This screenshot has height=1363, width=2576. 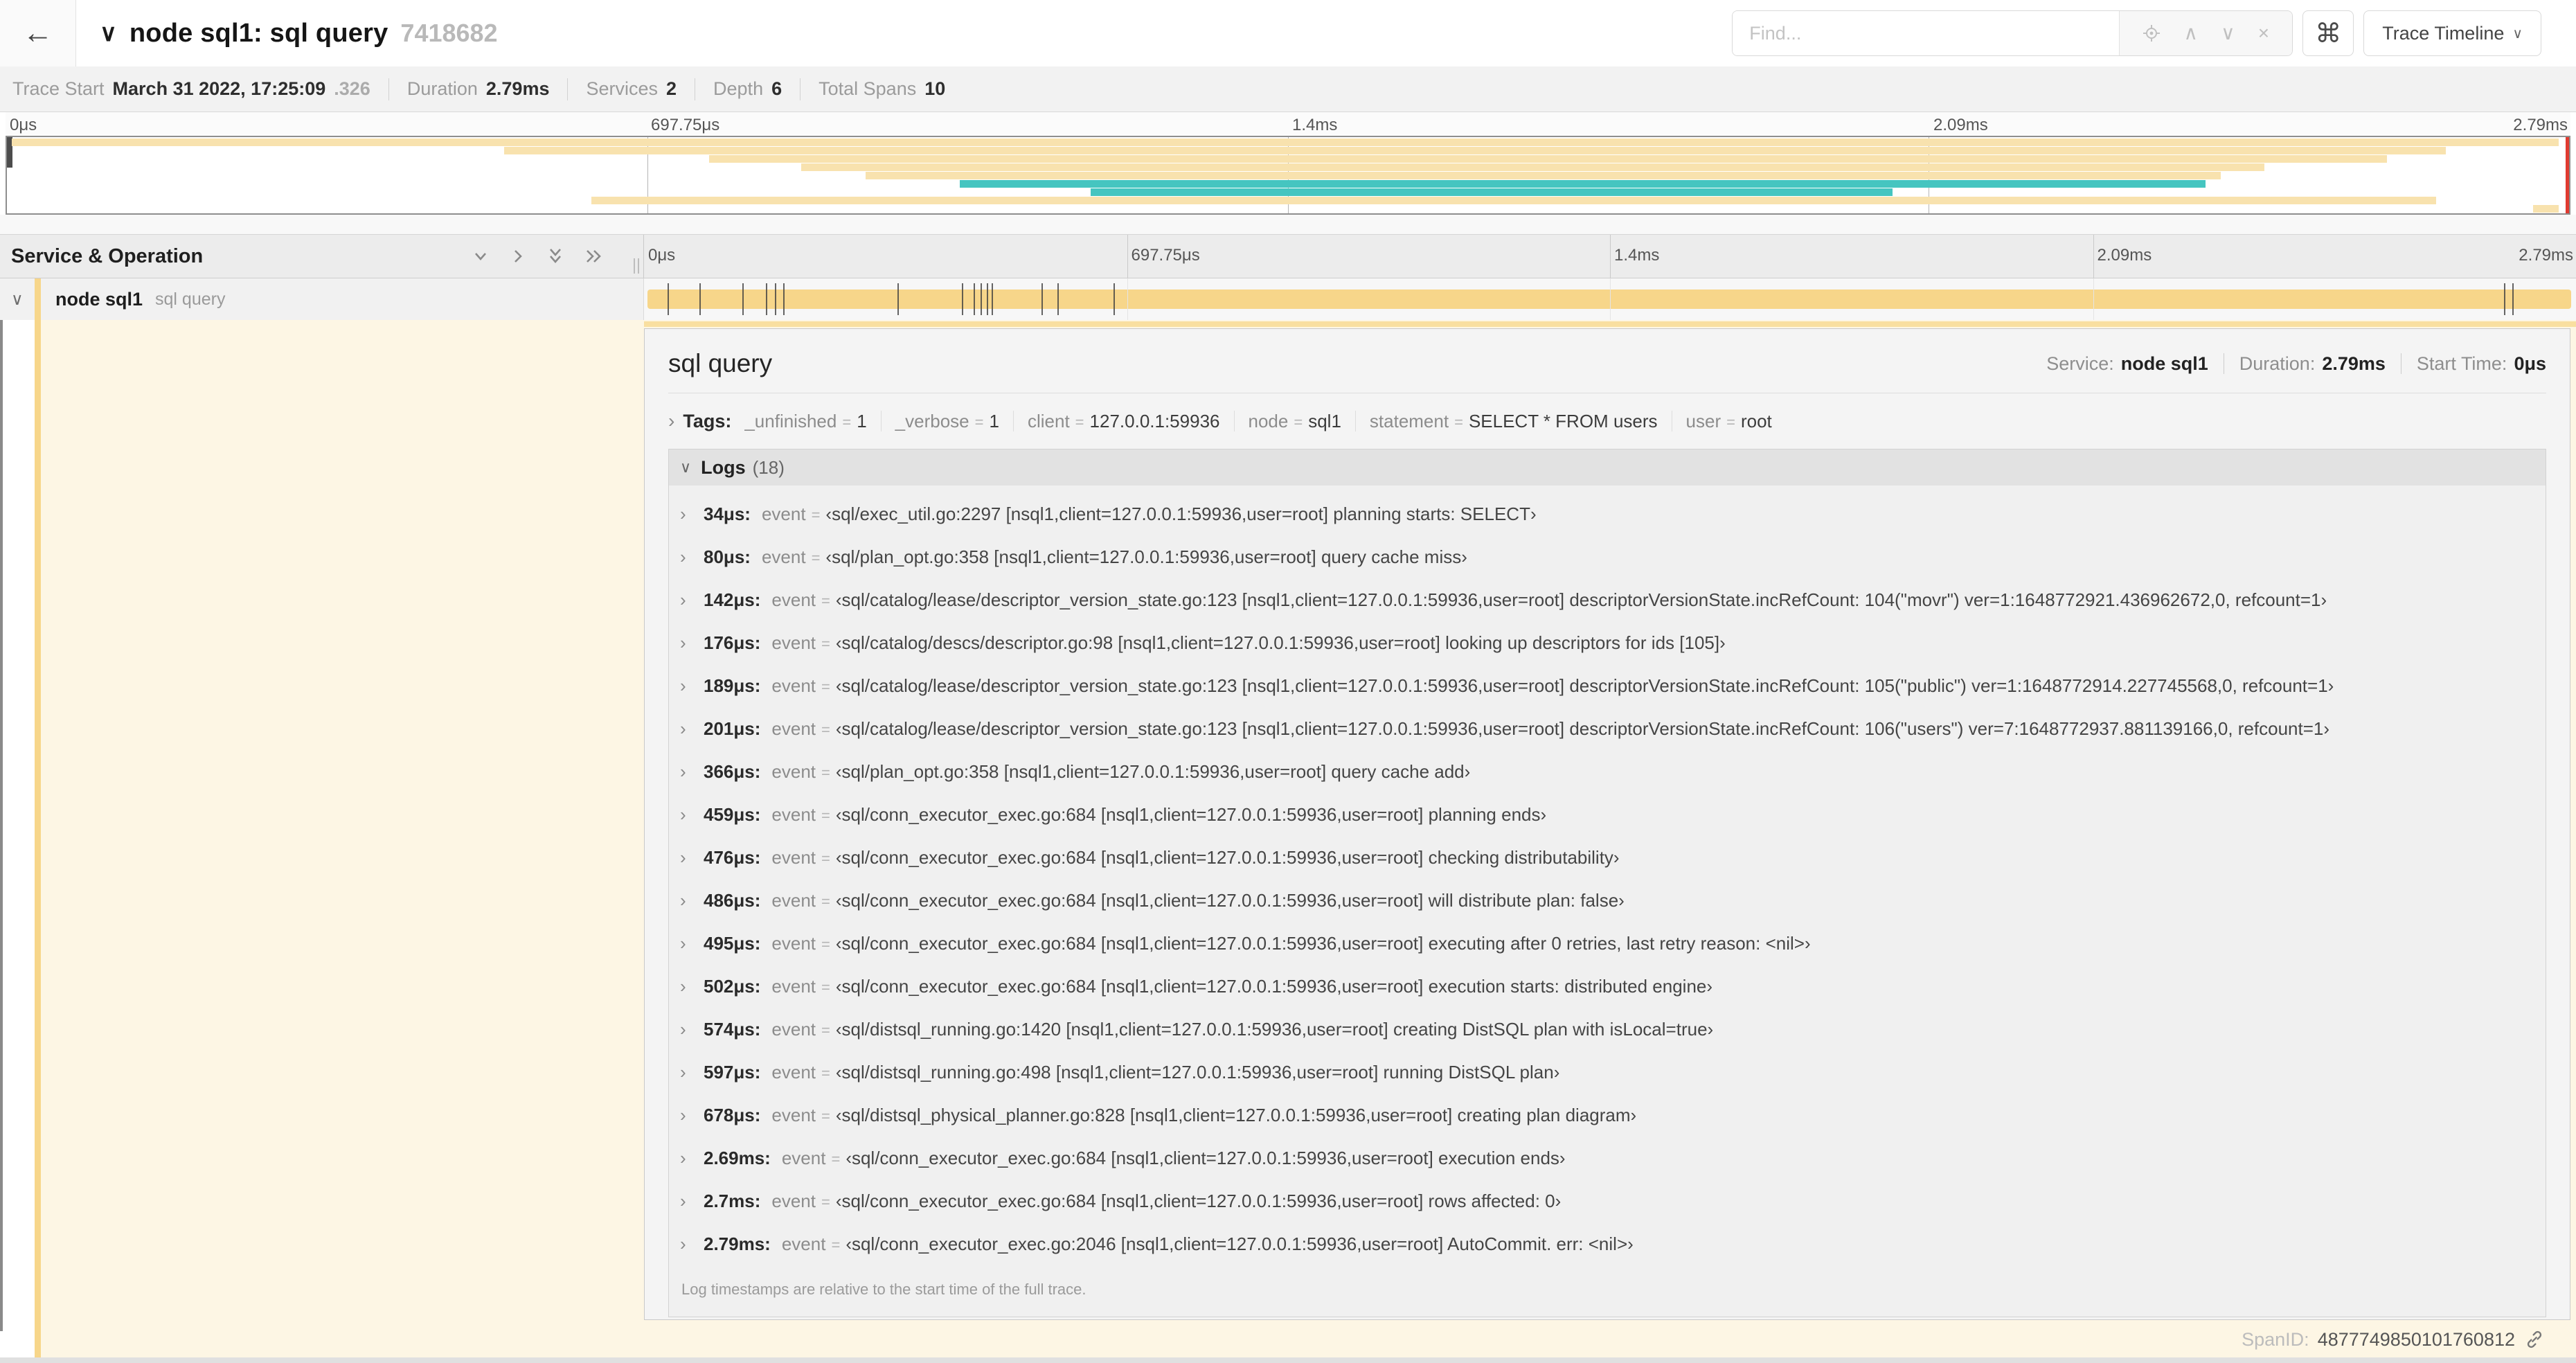 What do you see at coordinates (1409, 421) in the screenshot?
I see `tag-key: statement` at bounding box center [1409, 421].